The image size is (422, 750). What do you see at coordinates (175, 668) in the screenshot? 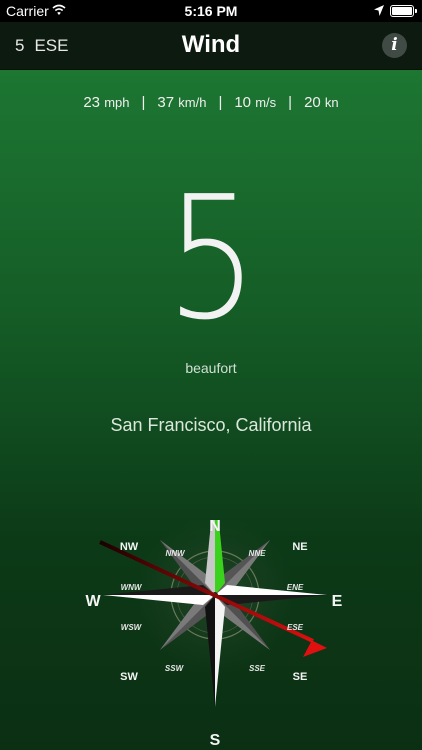
I see `compass-label-ssw: SSW` at bounding box center [175, 668].